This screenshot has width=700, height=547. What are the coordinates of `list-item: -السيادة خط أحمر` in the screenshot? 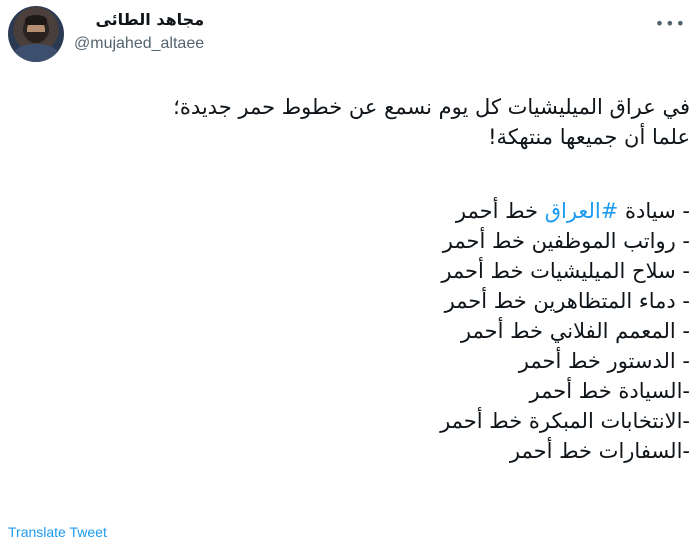 It's located at (609, 391).